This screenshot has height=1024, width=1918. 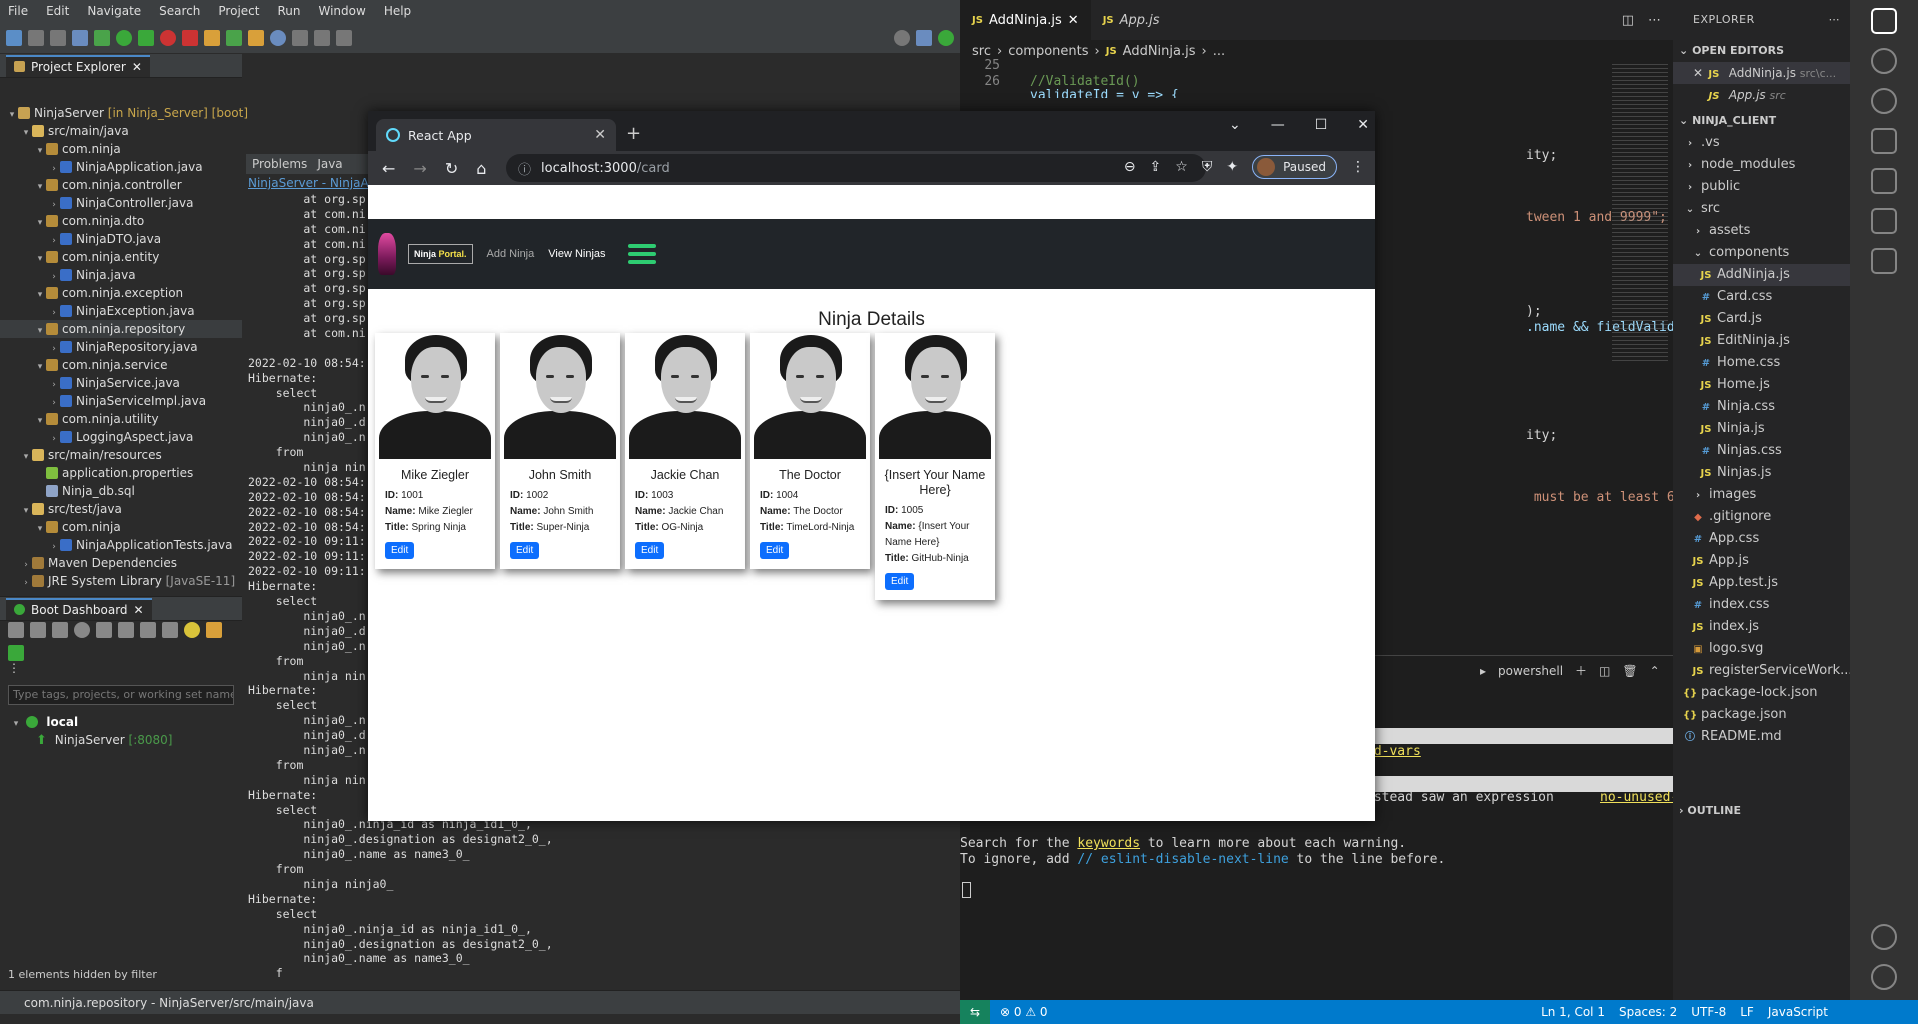 I want to click on remote-explorer-icon, so click(x=1884, y=221).